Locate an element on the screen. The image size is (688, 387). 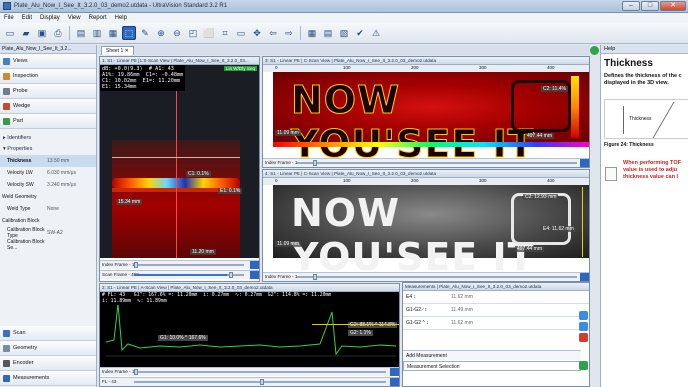
open-file-icon: ▰ is located at coordinates (26, 33).